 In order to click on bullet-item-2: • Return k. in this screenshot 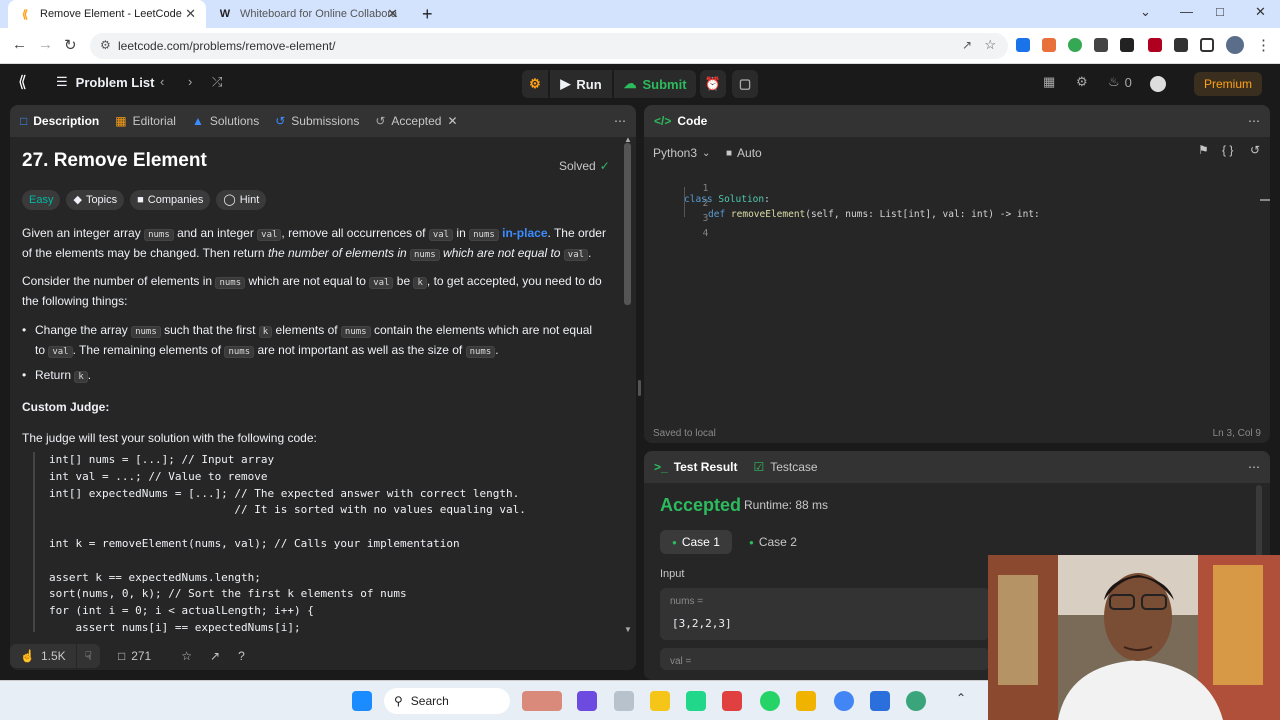, I will do `click(57, 375)`.